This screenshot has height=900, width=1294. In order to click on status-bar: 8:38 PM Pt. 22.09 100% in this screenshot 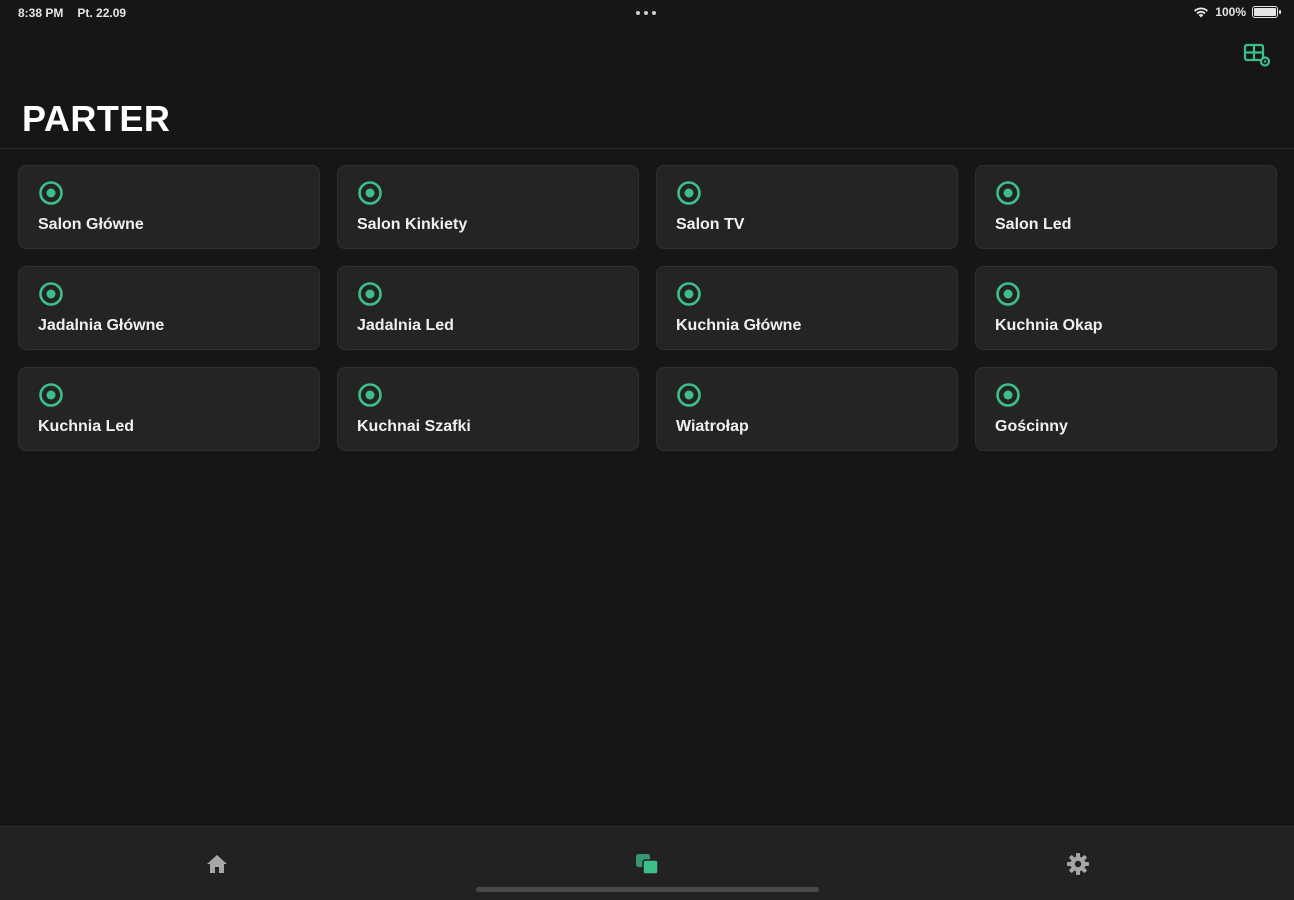, I will do `click(647, 14)`.